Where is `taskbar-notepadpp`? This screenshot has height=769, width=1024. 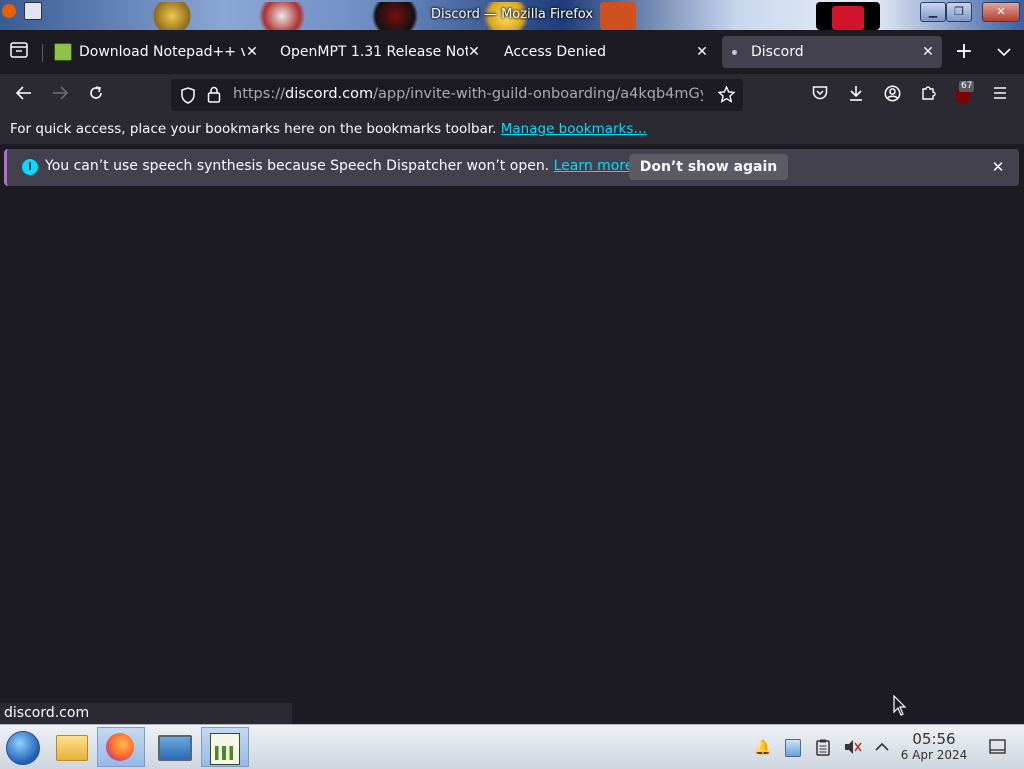 taskbar-notepadpp is located at coordinates (225, 747).